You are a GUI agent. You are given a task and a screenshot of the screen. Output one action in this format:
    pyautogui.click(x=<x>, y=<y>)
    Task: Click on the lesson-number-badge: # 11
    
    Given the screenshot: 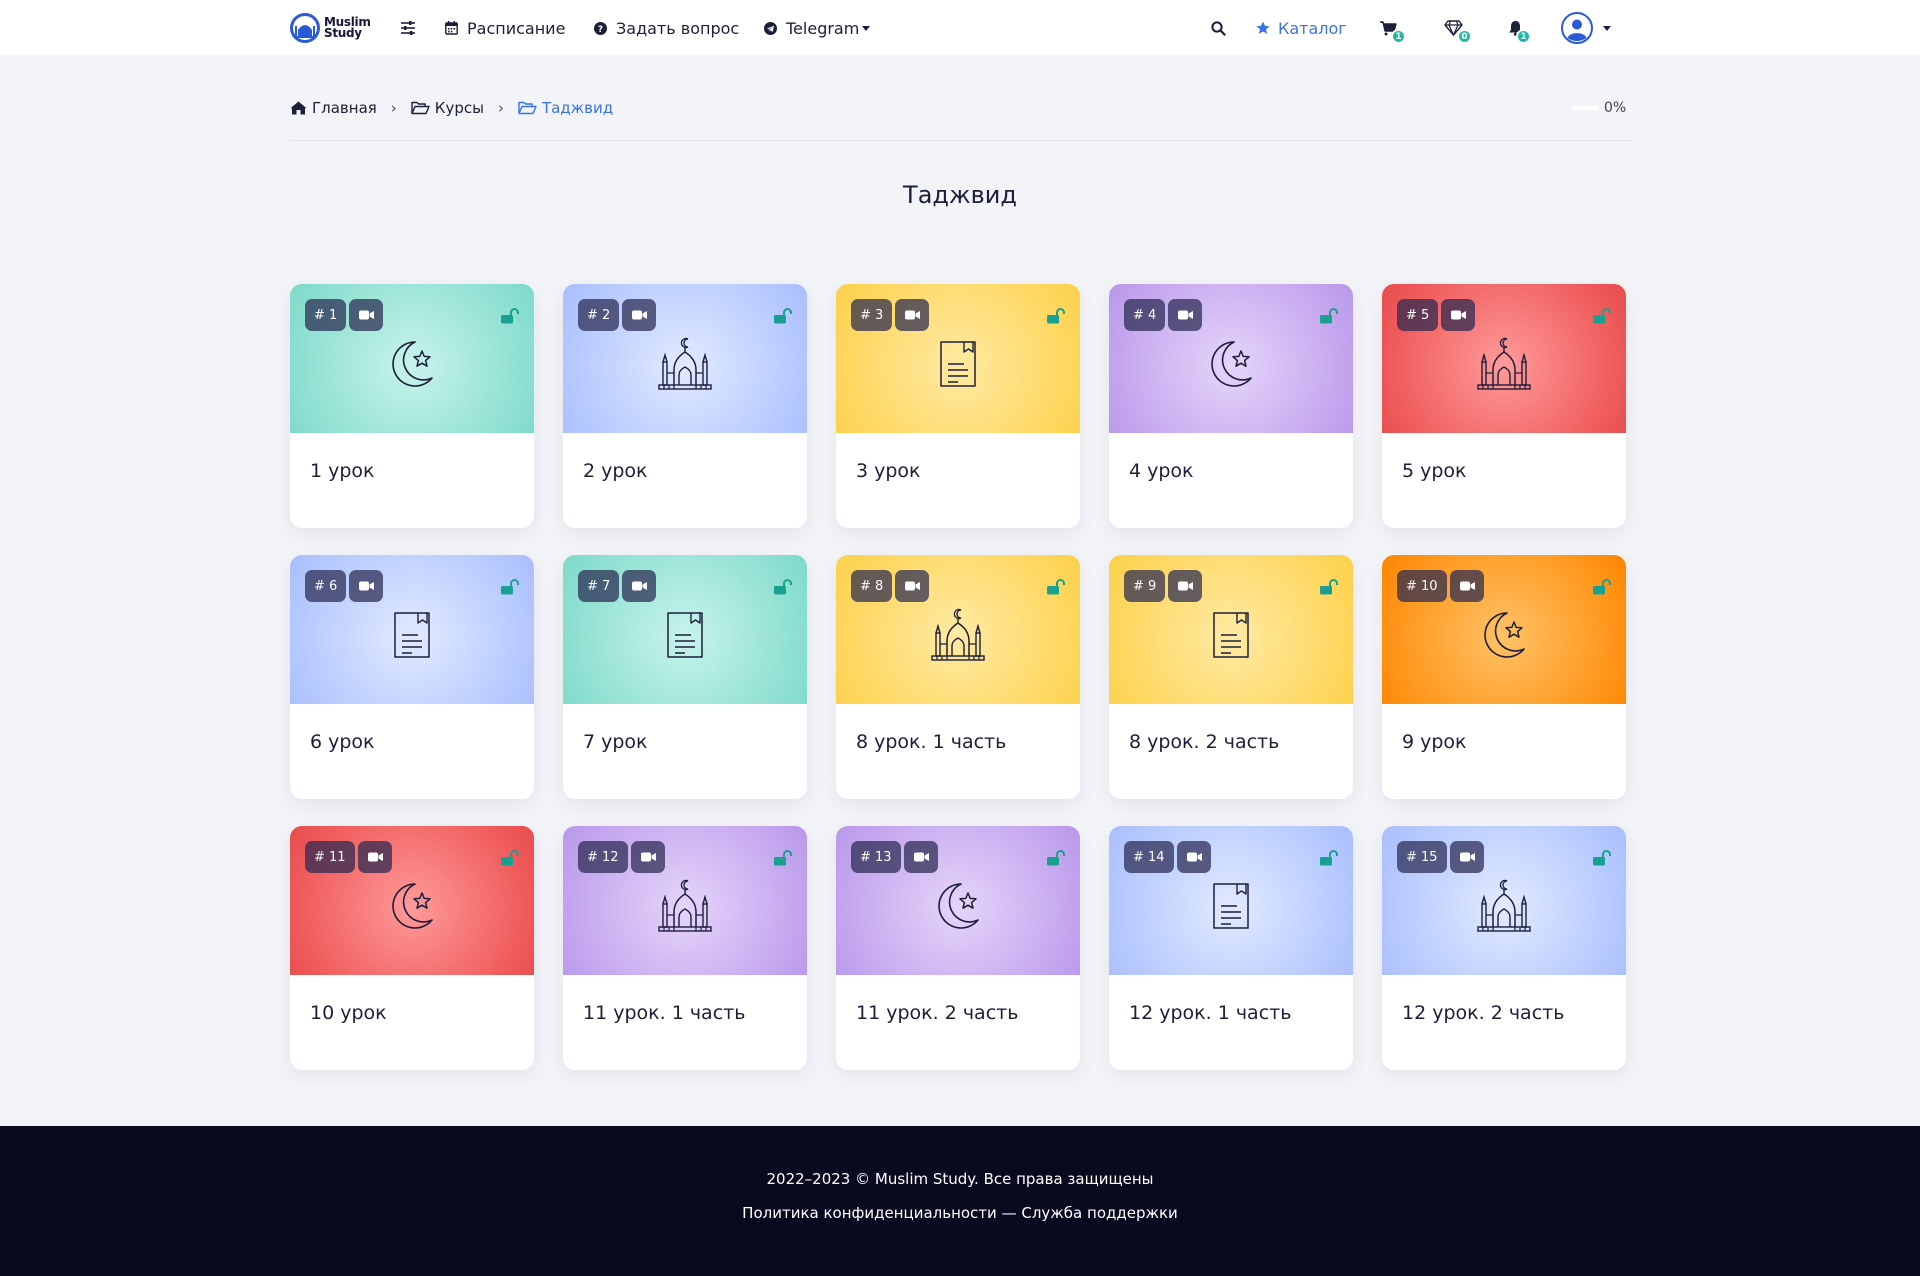 What is the action you would take?
    pyautogui.click(x=330, y=857)
    